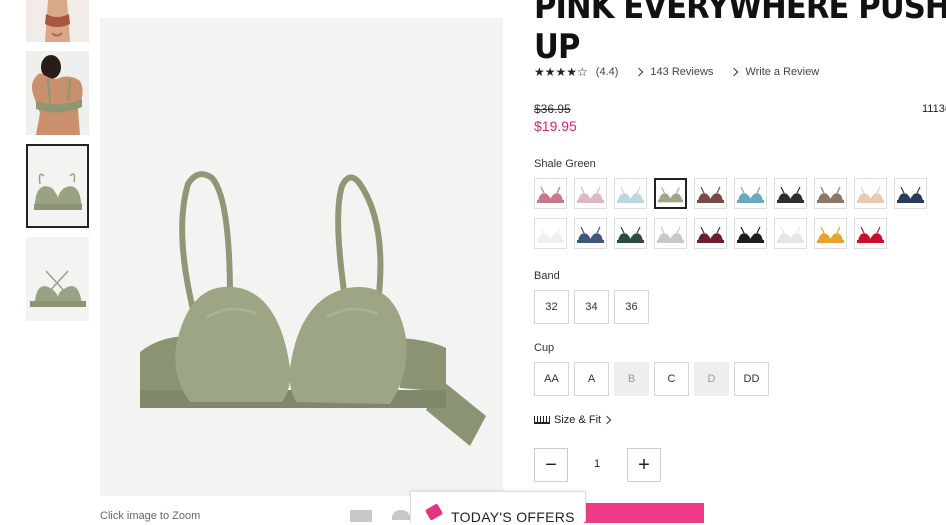 This screenshot has height=525, width=946. What do you see at coordinates (591, 307) in the screenshot?
I see `band-option-34: 34` at bounding box center [591, 307].